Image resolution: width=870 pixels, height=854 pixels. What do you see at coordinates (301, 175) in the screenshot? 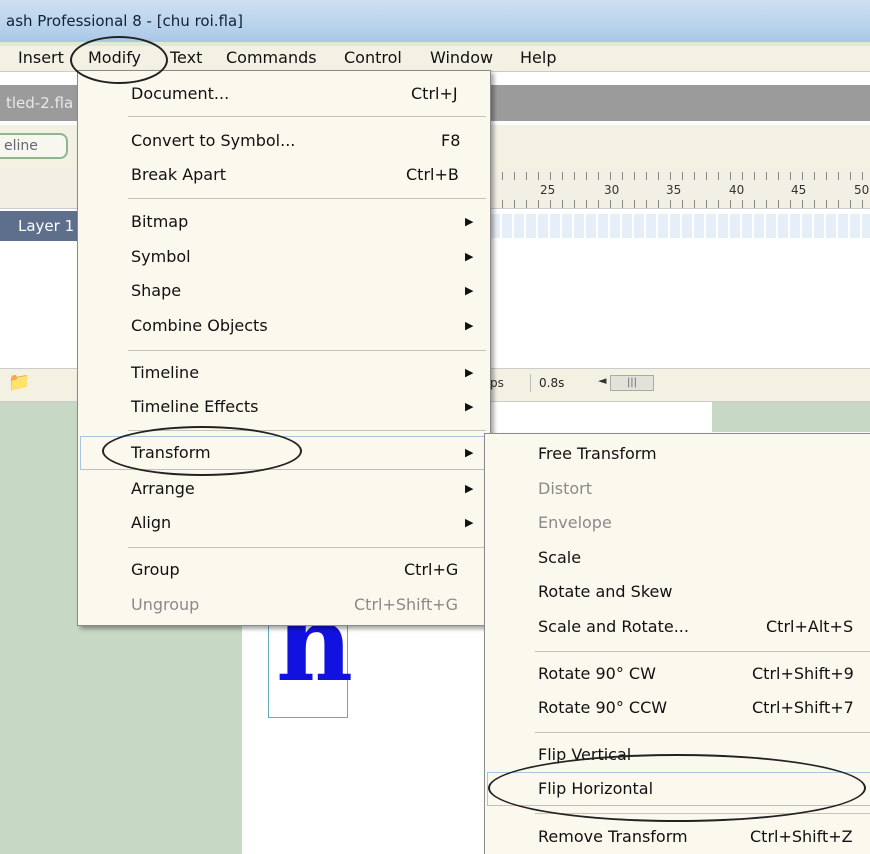
I see `menu-item-break-apart: Break Apart Ctrl+B` at bounding box center [301, 175].